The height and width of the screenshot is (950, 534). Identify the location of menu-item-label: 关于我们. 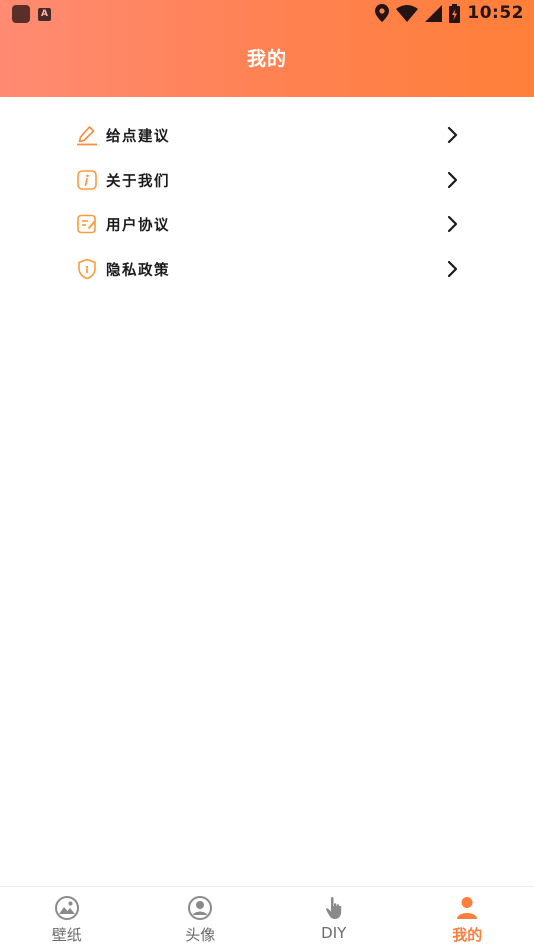
(138, 181).